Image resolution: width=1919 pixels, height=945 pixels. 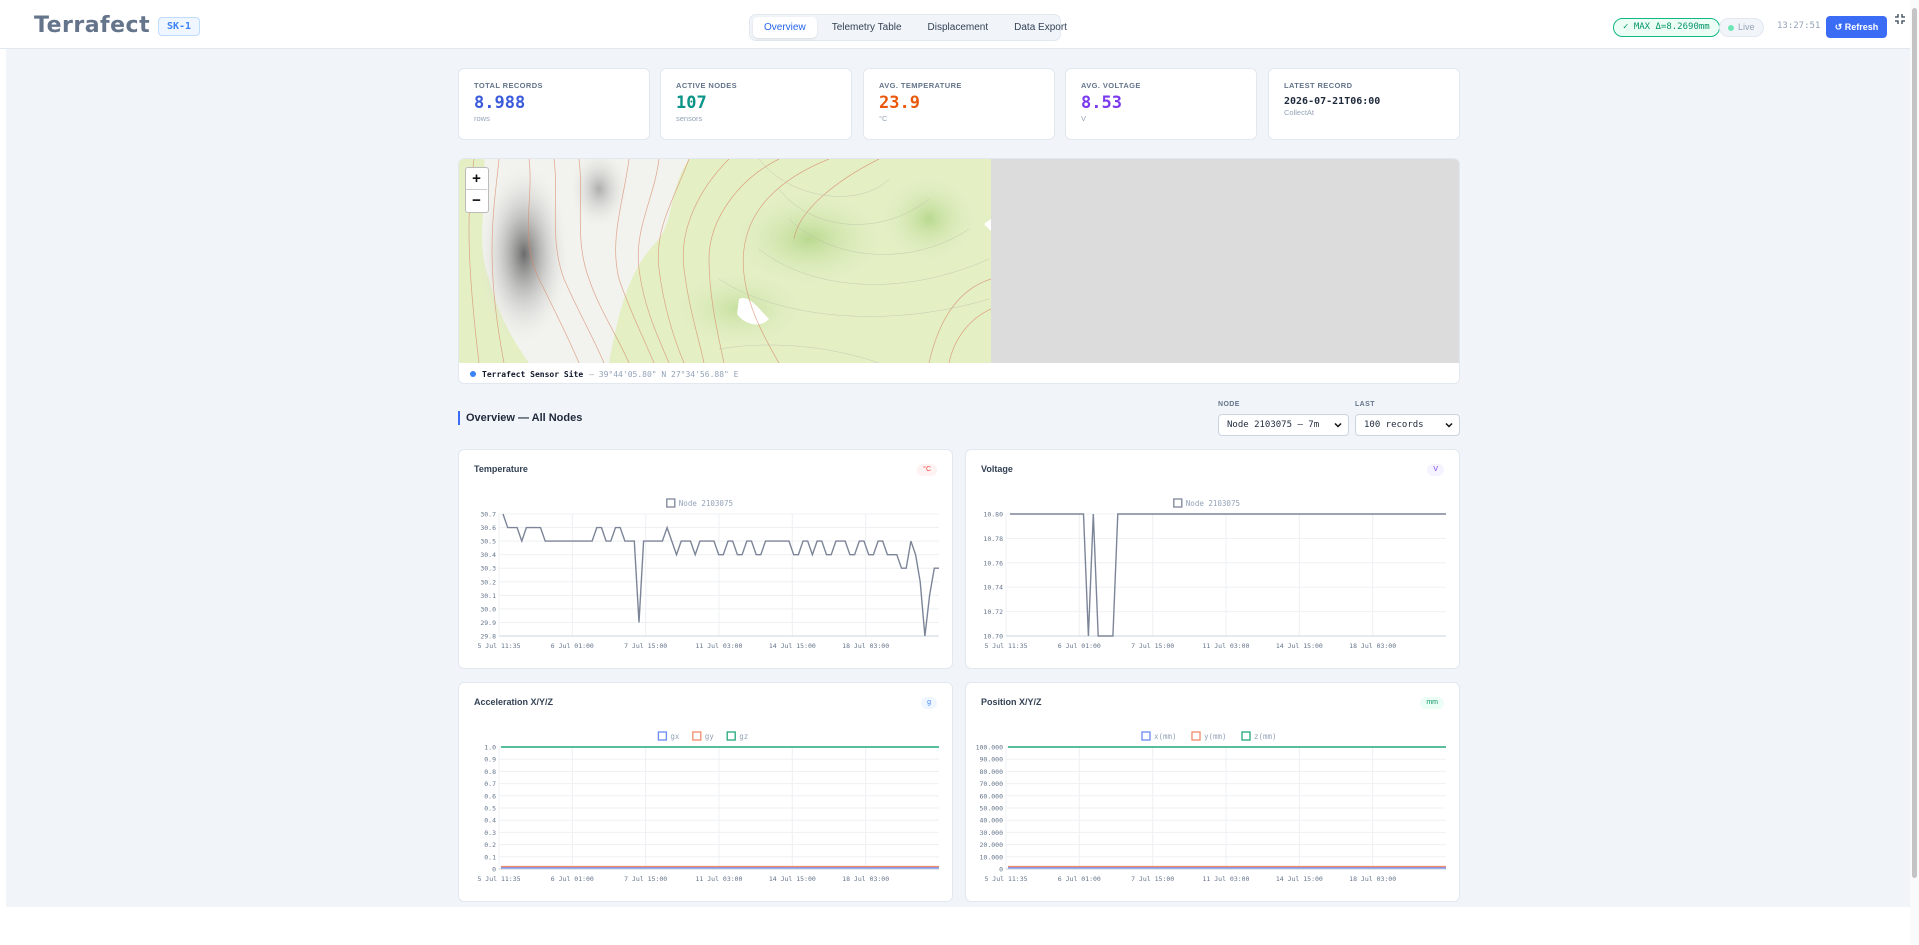 What do you see at coordinates (992, 784) in the screenshot?
I see `y-tick-label: 70.000` at bounding box center [992, 784].